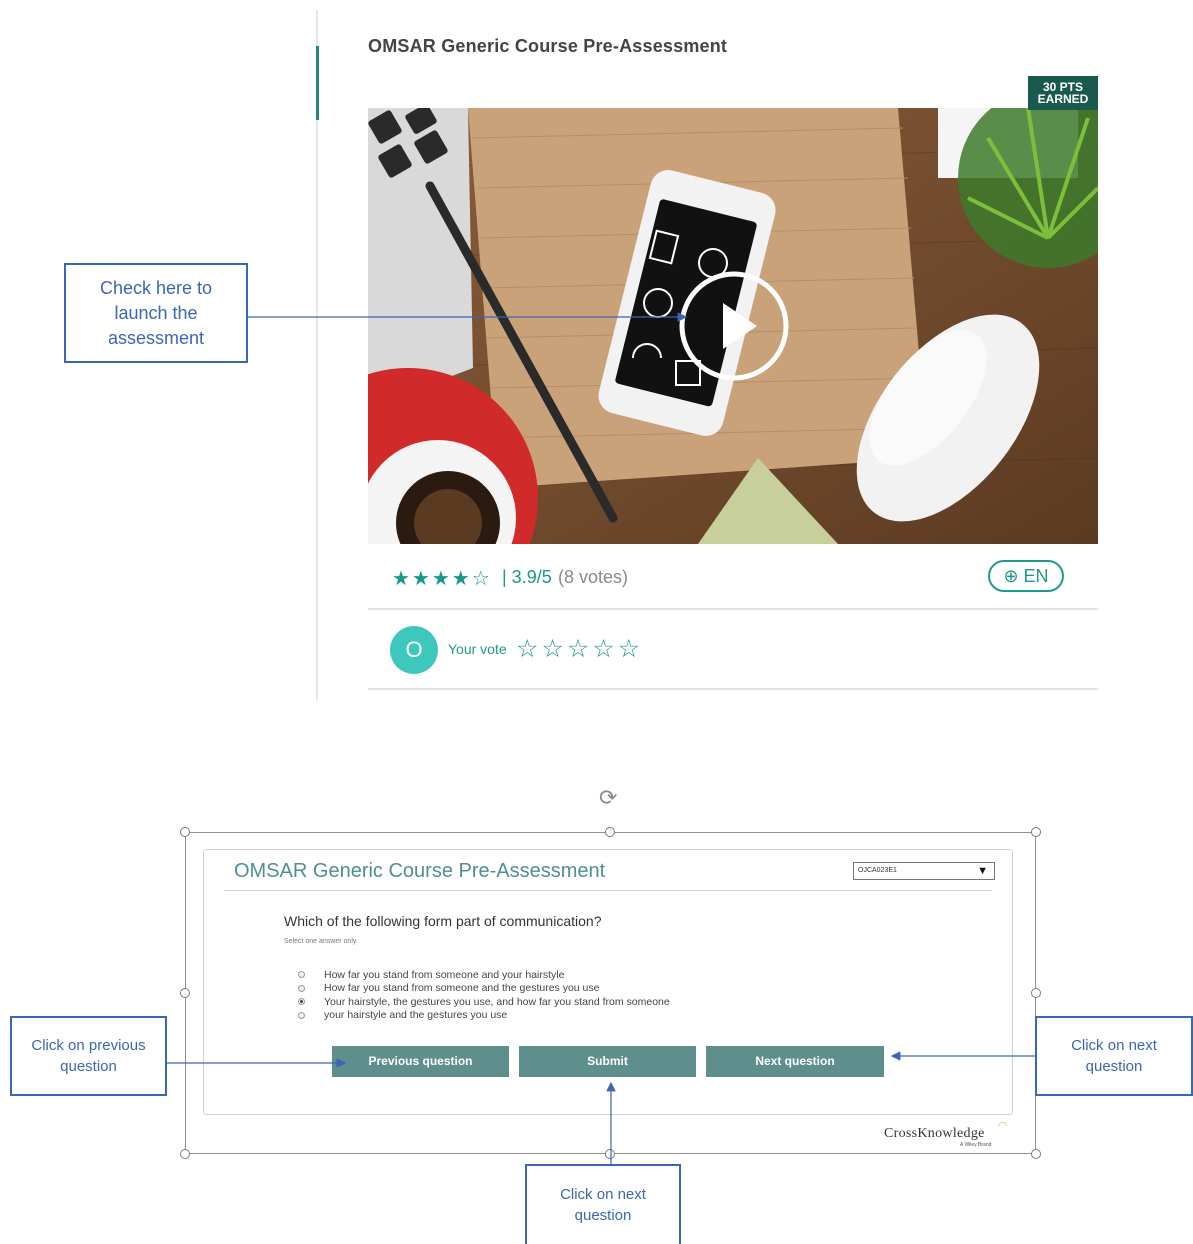 This screenshot has height=1244, width=1193. Describe the element at coordinates (733, 578) in the screenshot. I see `rating-row: ★★★★☆ | 3.9/5 (8 votes) ⊕ EN` at that location.